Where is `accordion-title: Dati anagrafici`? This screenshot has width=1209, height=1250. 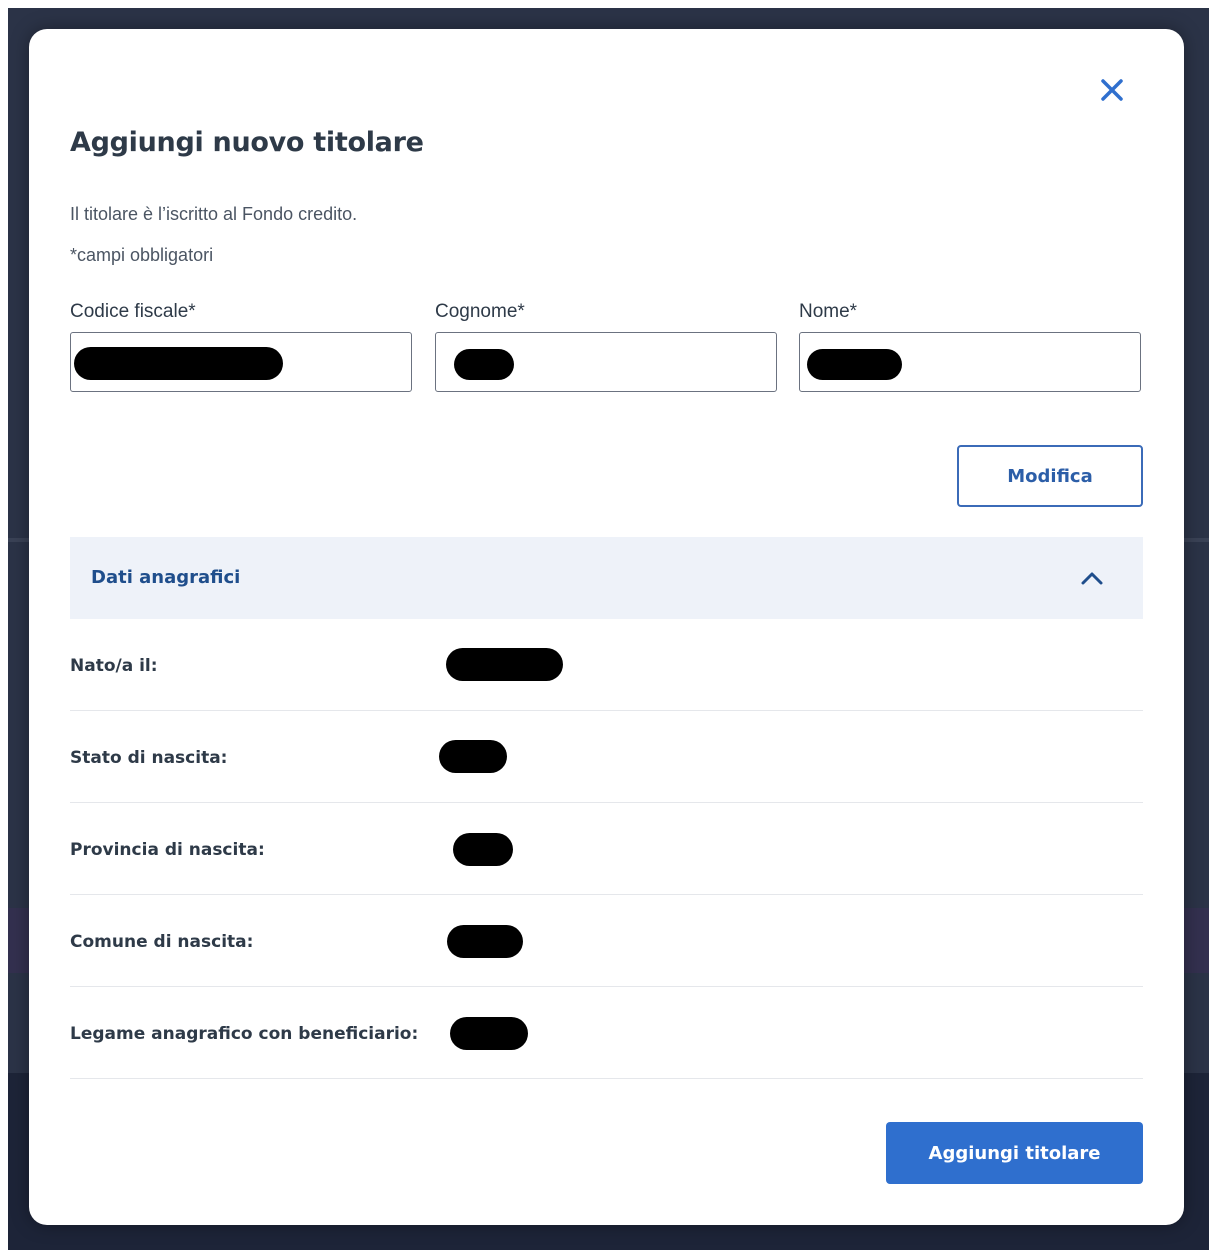 accordion-title: Dati anagrafici is located at coordinates (166, 577).